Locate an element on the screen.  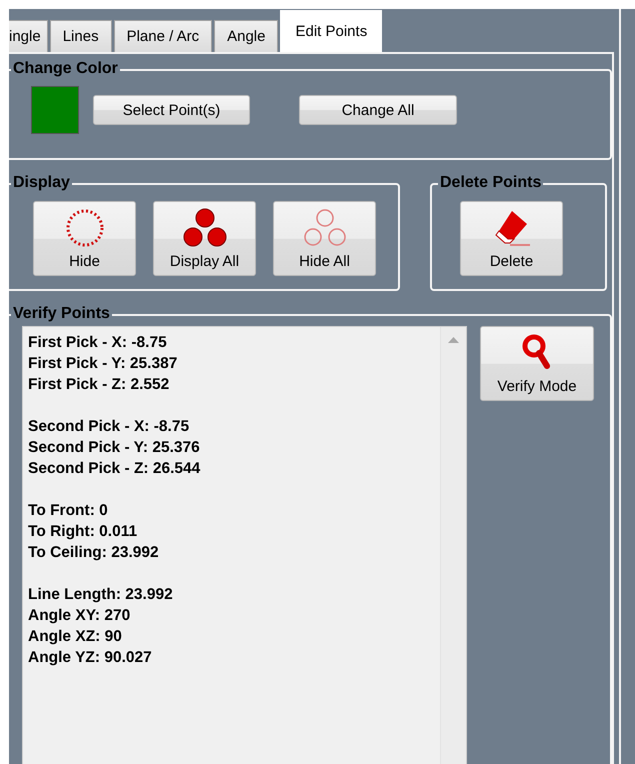
scroll-up-icon is located at coordinates (453, 340).